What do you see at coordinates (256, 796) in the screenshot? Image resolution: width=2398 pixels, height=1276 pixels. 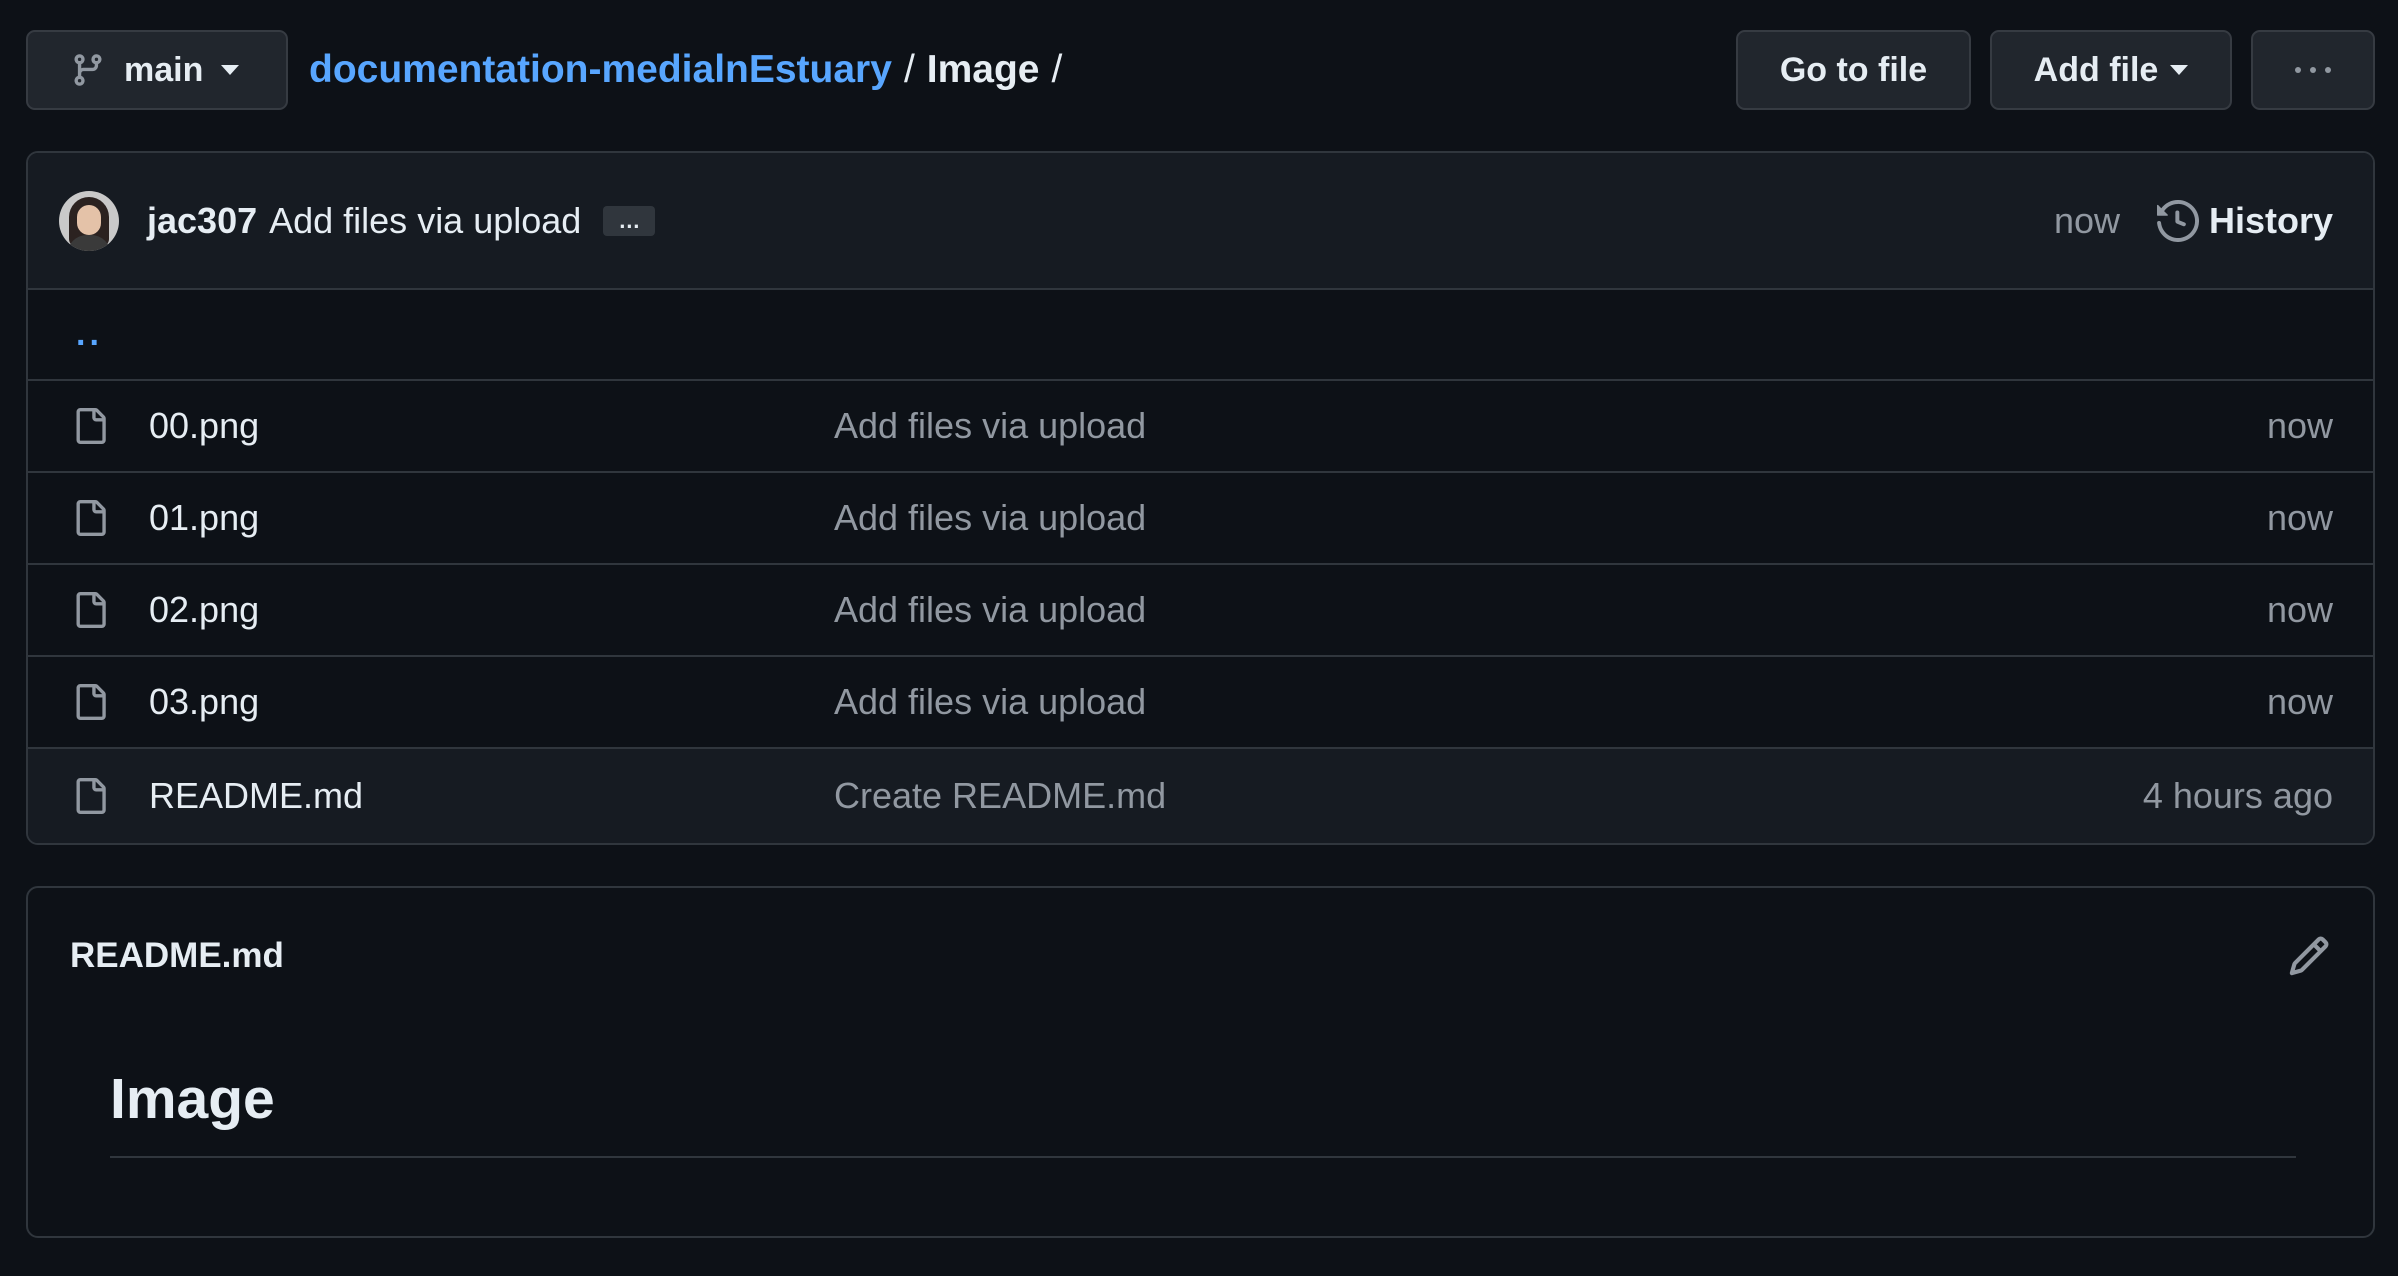 I see `file-name-link: README.md` at bounding box center [256, 796].